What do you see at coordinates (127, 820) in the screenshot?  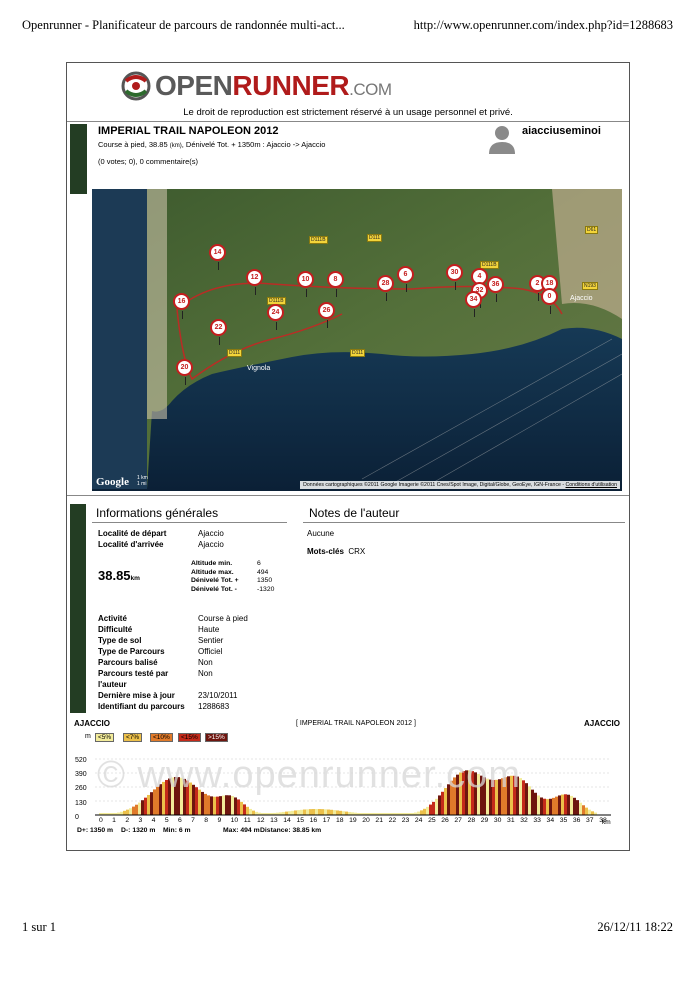 I see `x-tick-label: 2` at bounding box center [127, 820].